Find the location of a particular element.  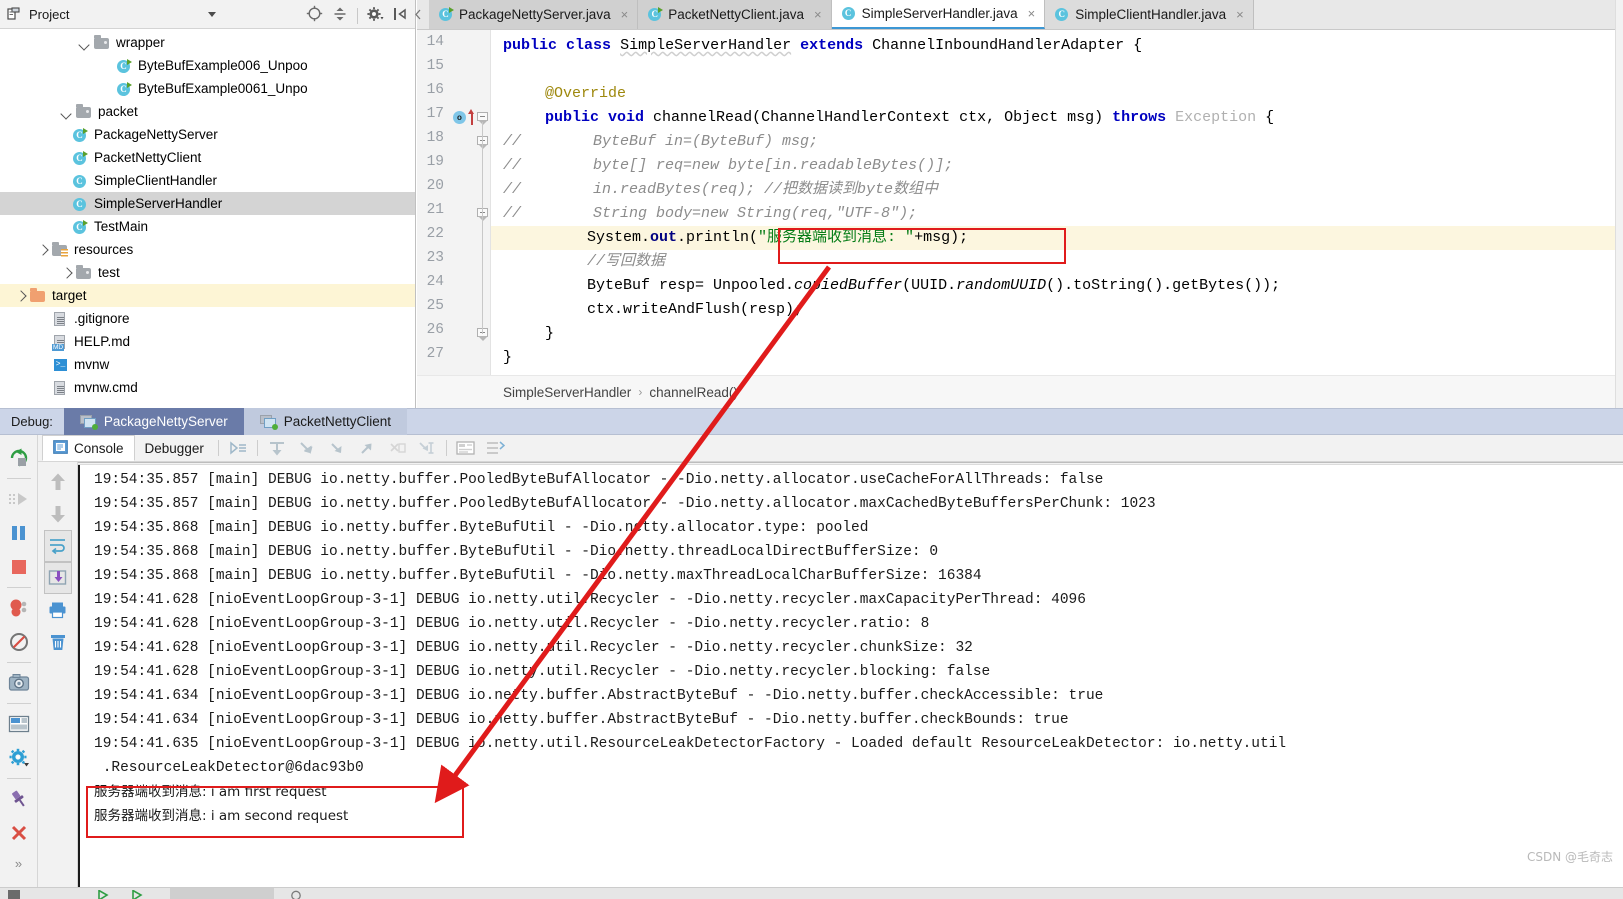

breadcrumb-class: SimpleServerHandler is located at coordinates (567, 392).